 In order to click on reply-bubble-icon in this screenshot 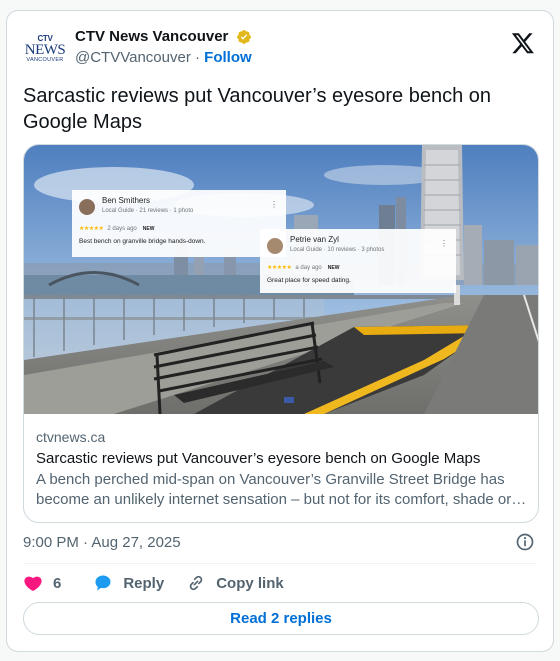, I will do `click(103, 583)`.